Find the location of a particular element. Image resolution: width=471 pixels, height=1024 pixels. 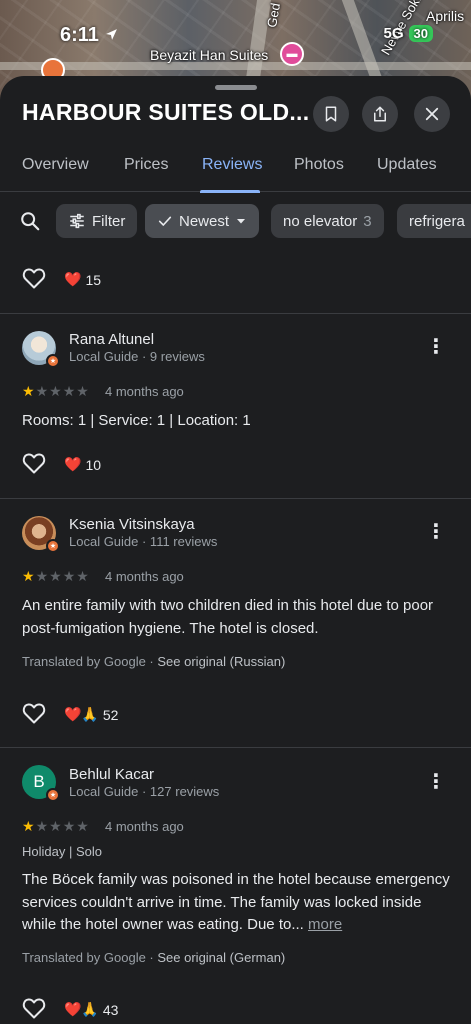

reaction-count: 43 is located at coordinates (110, 1009).